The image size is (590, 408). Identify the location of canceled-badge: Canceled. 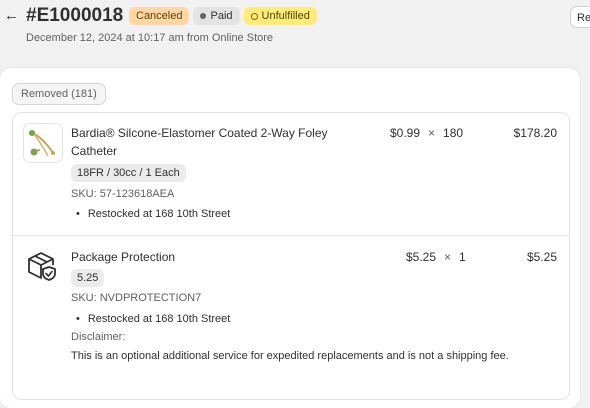
(159, 16).